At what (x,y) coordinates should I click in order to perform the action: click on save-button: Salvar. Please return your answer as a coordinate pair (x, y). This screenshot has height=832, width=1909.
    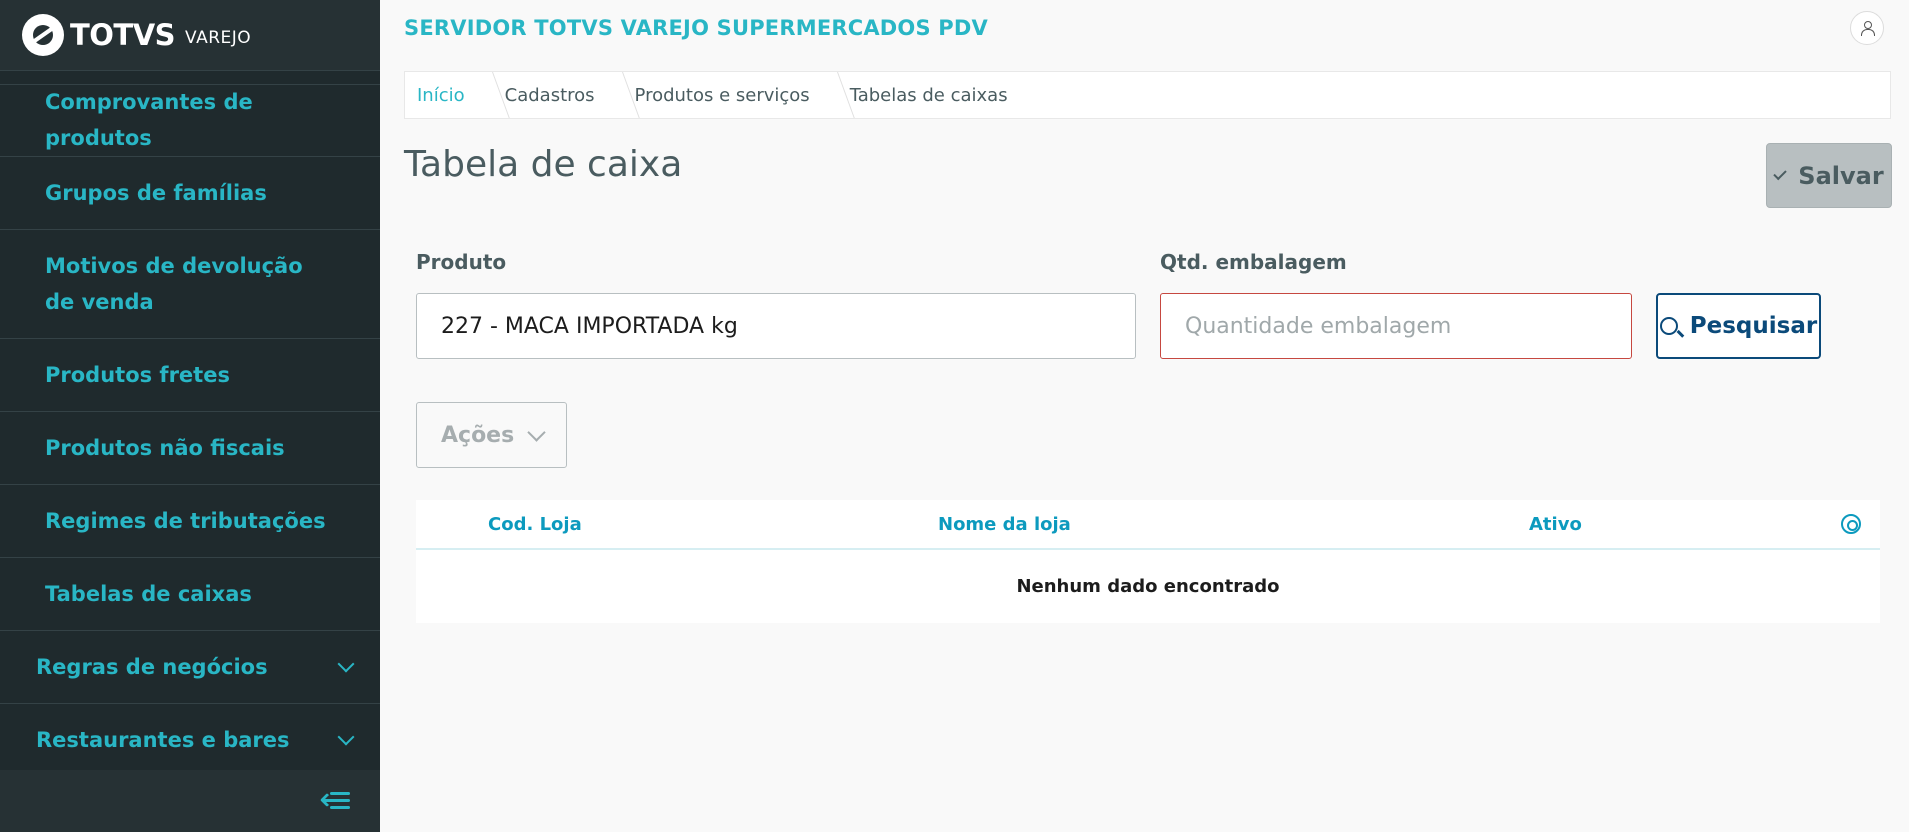
    Looking at the image, I should click on (1829, 175).